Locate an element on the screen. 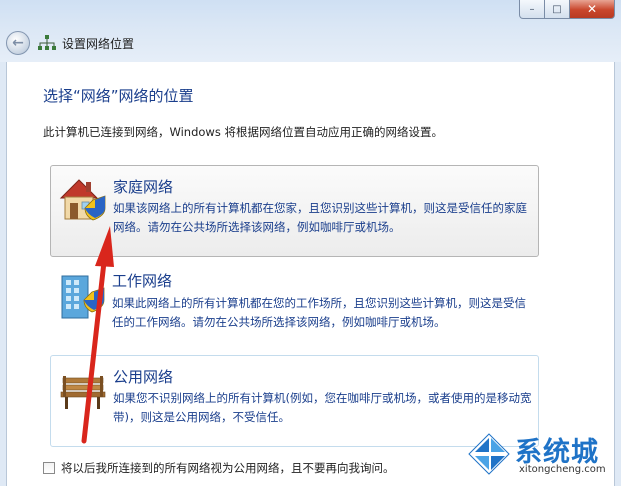 The image size is (621, 486). window-title: 设置网络位置 is located at coordinates (98, 44).